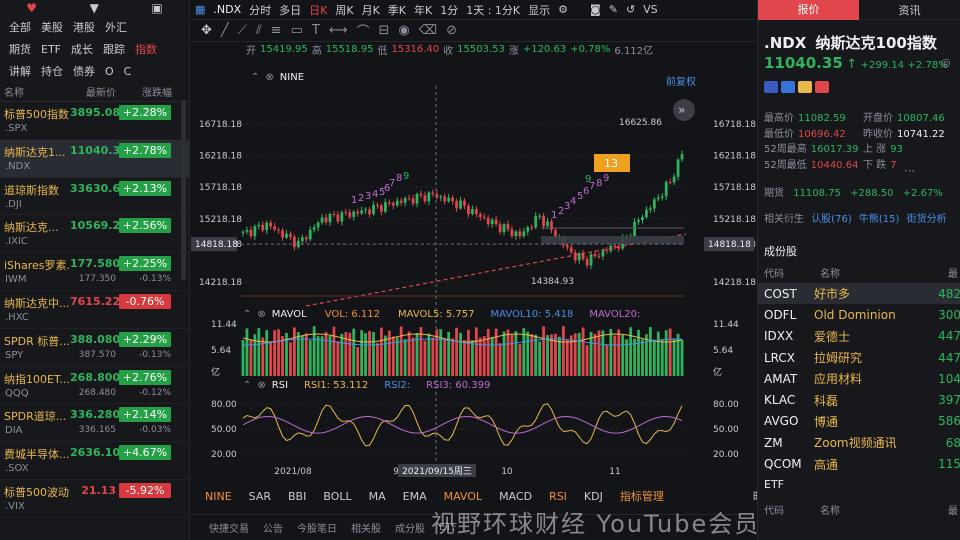  Describe the element at coordinates (116, 27) in the screenshot. I see `tab-tabs_row1-3: 外汇` at that location.